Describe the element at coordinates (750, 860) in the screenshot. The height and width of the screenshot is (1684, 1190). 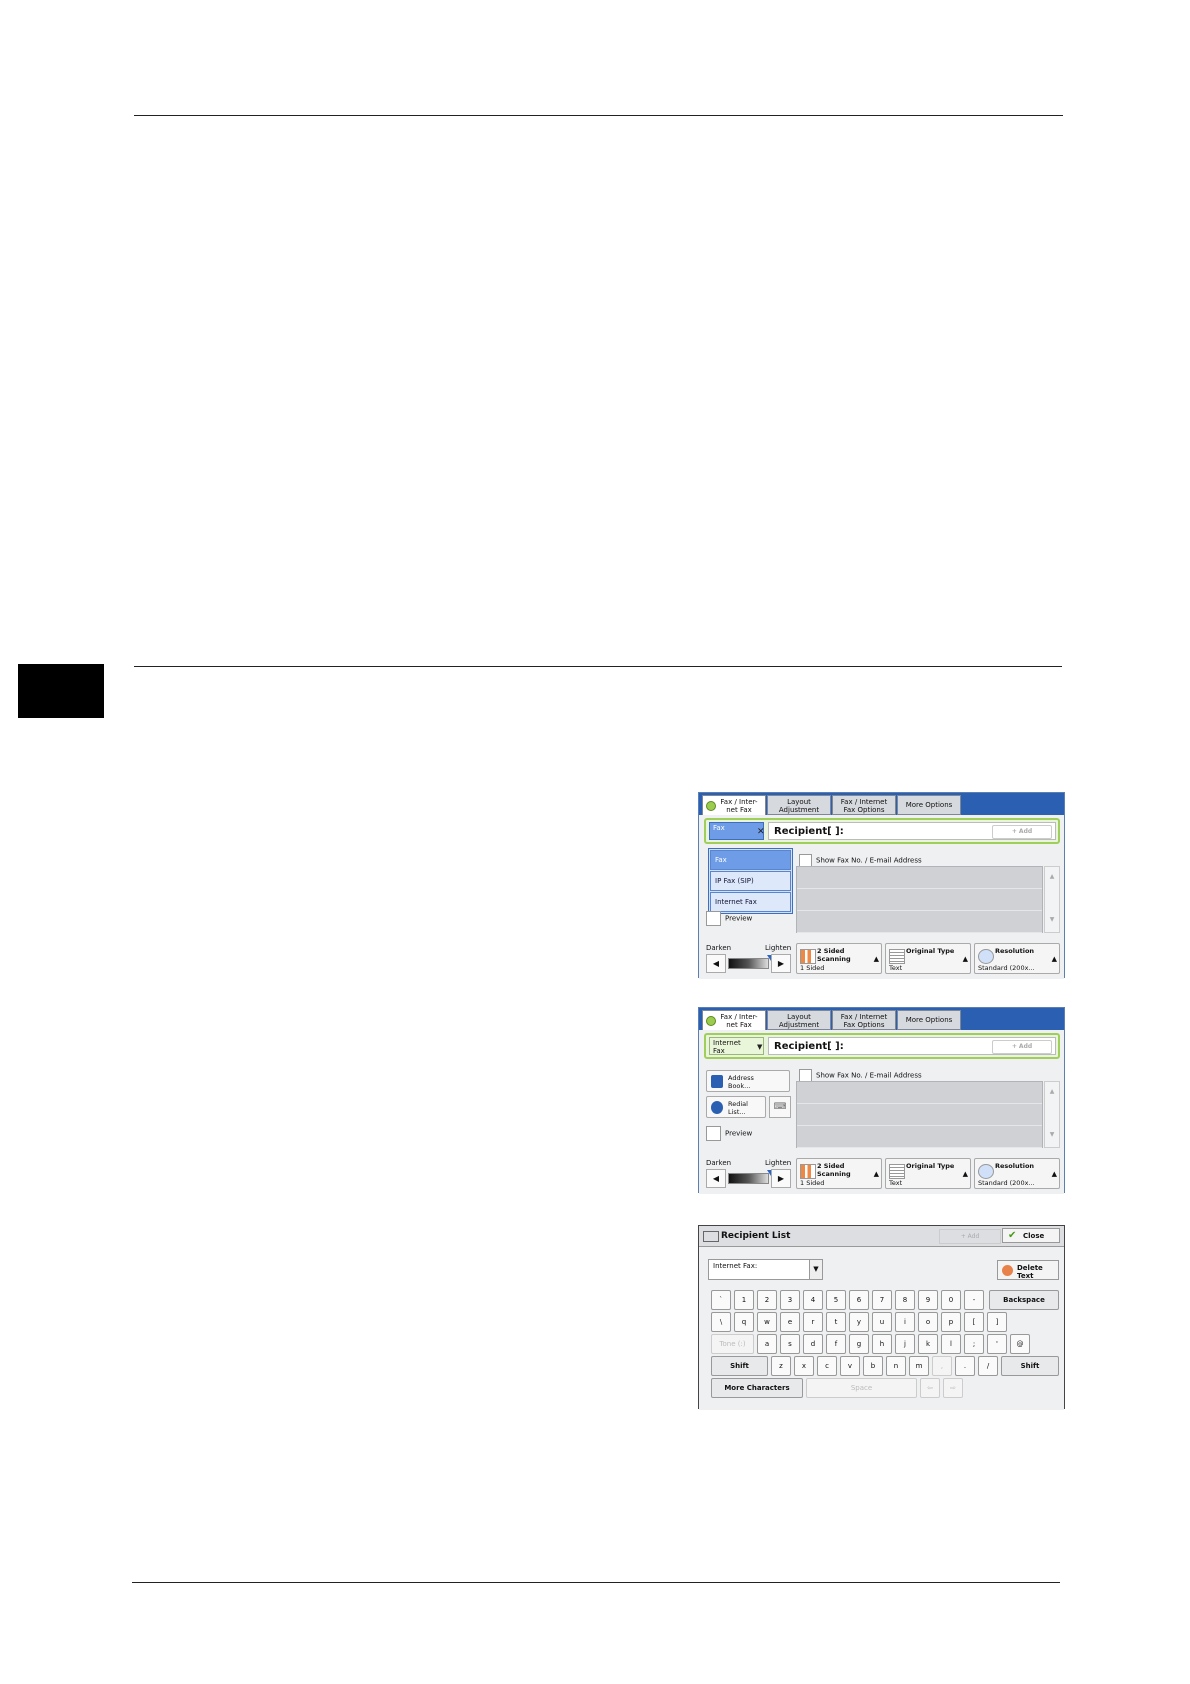
I see `dropdown-item-fax: Fax` at that location.